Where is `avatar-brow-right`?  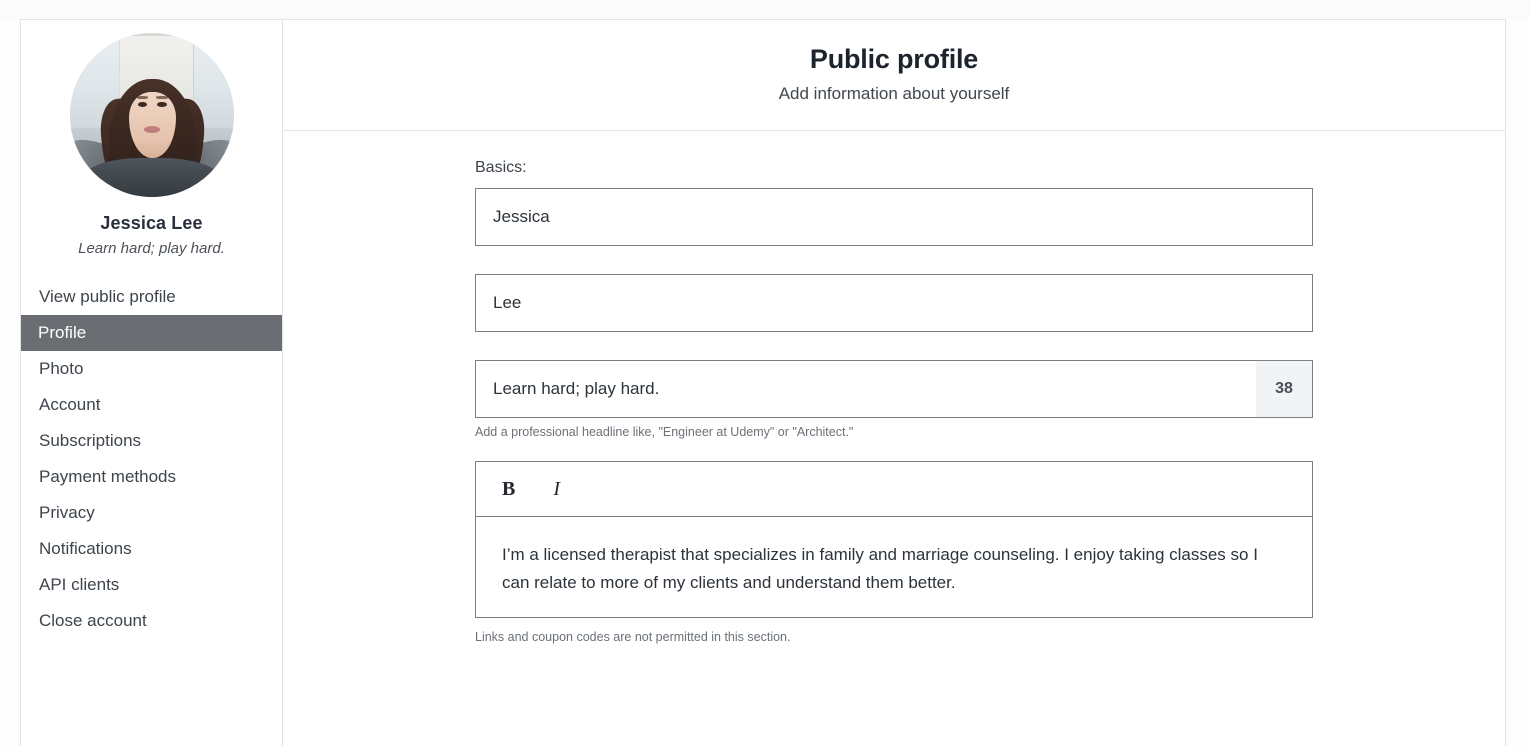
avatar-brow-right is located at coordinates (162, 97).